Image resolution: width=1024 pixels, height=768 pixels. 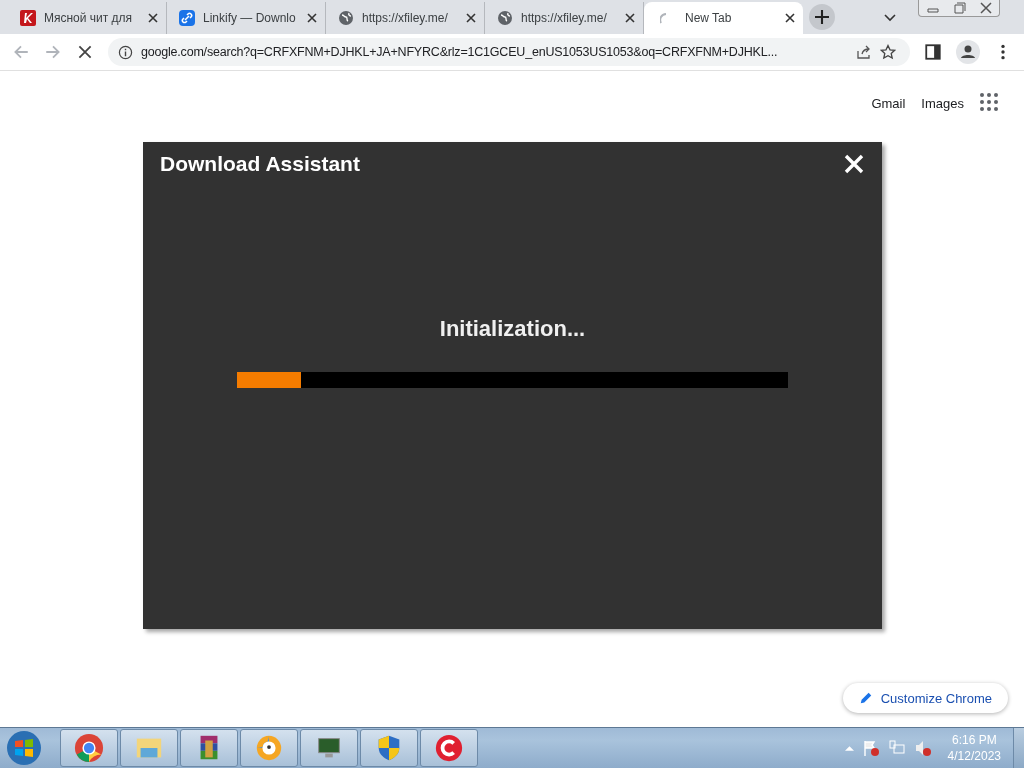 I want to click on header-link: Gmail, so click(x=888, y=103).